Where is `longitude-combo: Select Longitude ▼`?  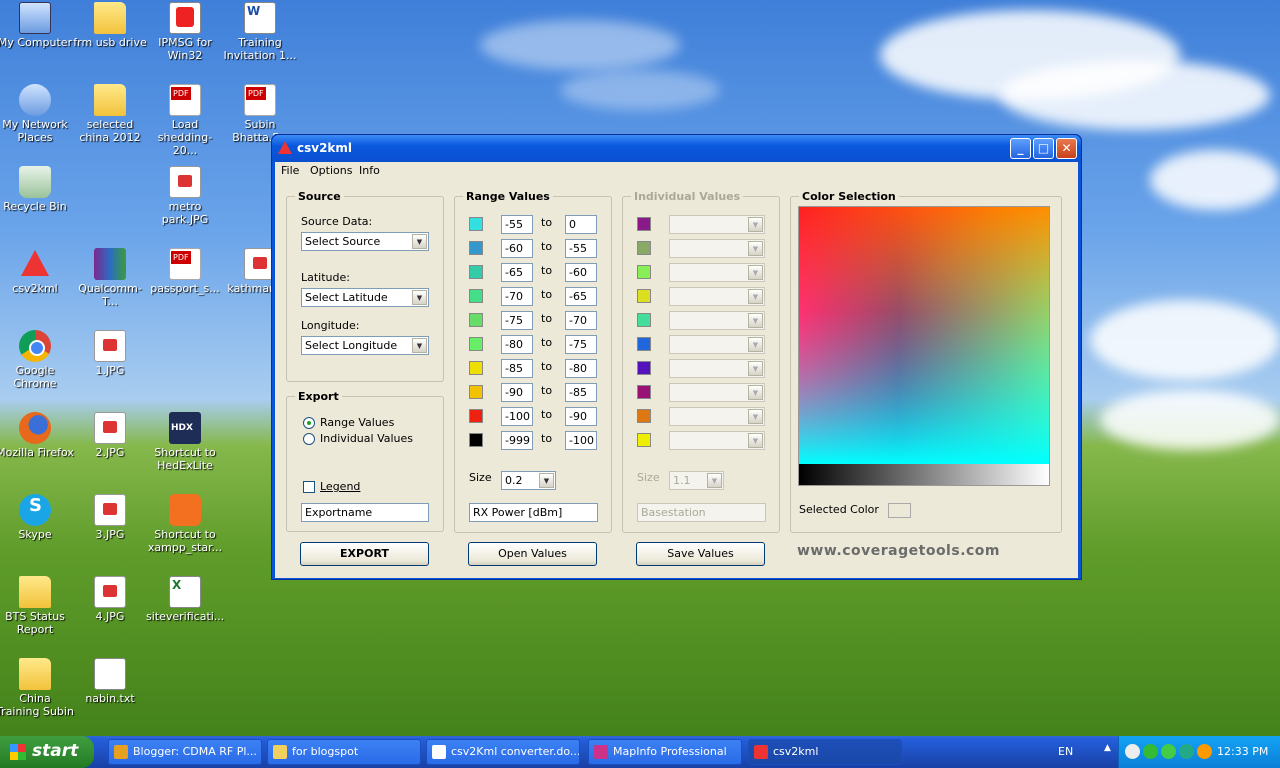 longitude-combo: Select Longitude ▼ is located at coordinates (365, 345).